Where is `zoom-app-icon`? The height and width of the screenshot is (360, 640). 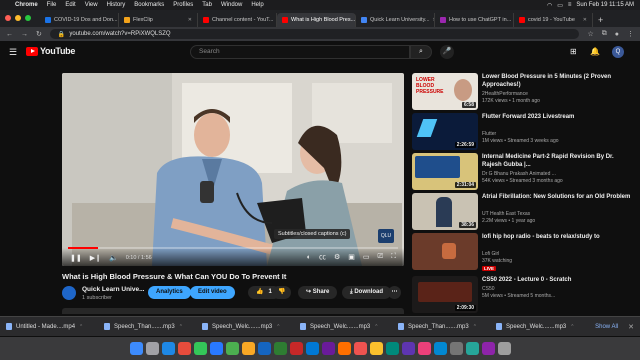
zoom-app-icon is located at coordinates (472, 348).